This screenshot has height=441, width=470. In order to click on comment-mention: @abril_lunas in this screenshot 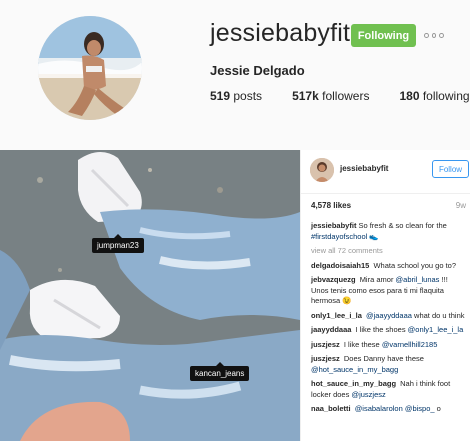, I will do `click(418, 279)`.